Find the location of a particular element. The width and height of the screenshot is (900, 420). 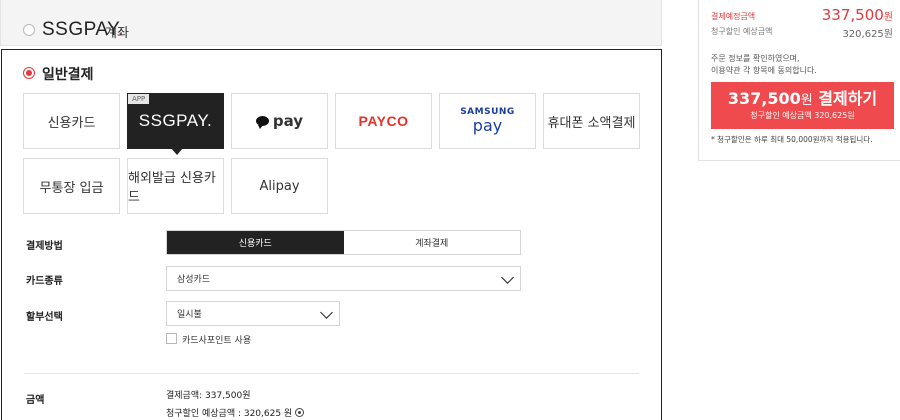

ssgpay-method-logo: SSGPAY. is located at coordinates (175, 120).